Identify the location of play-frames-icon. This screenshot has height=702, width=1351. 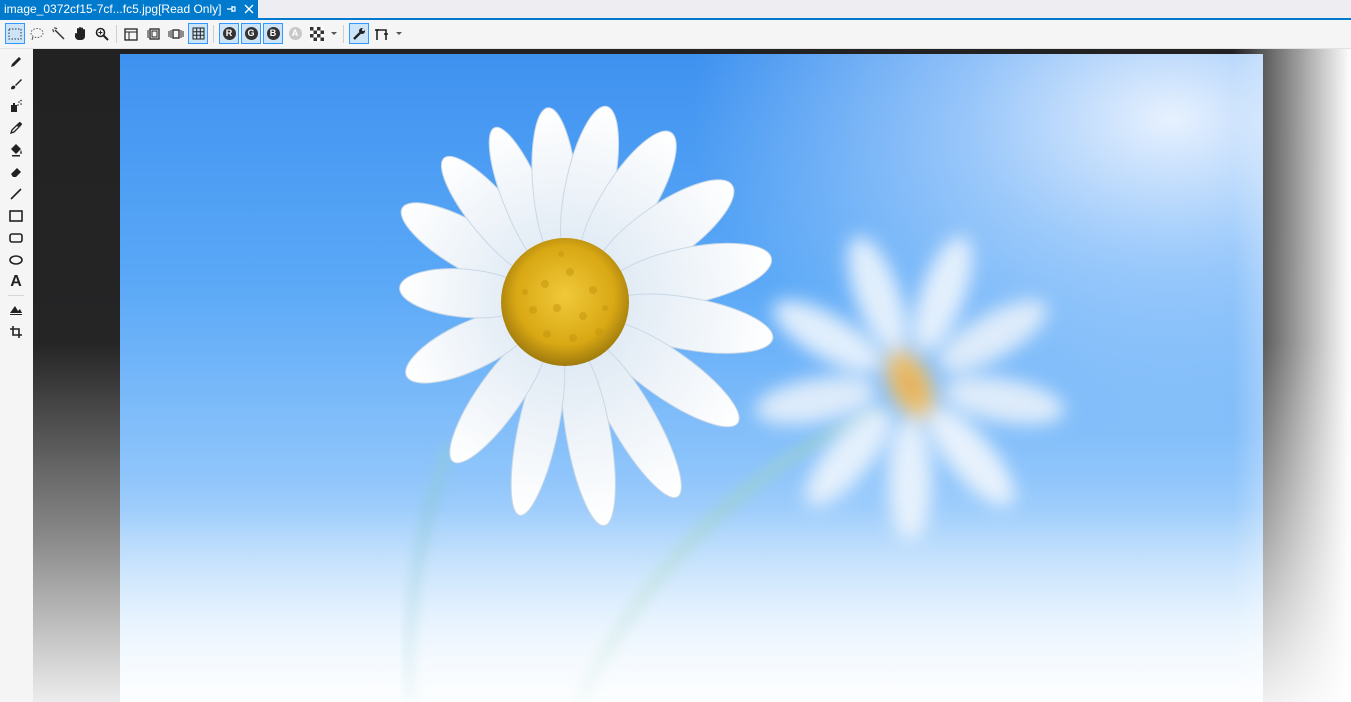
(176, 33).